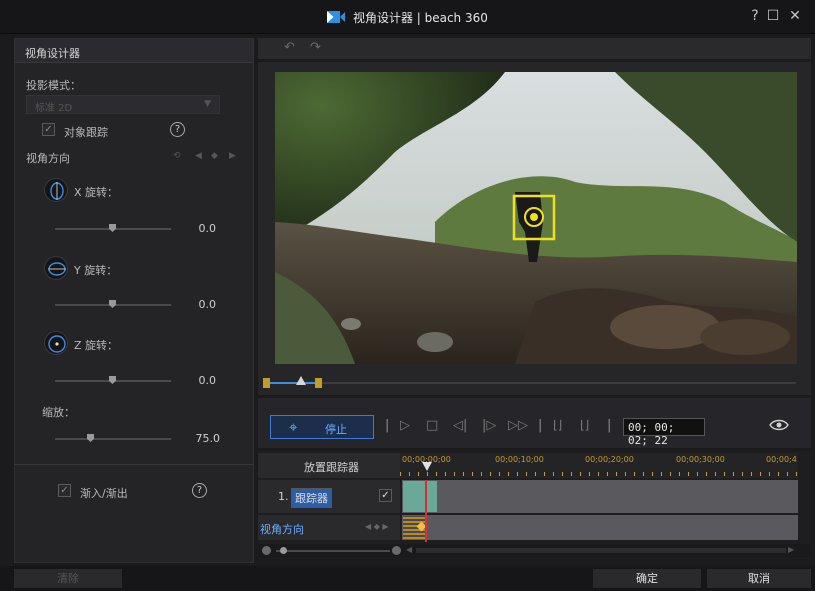  What do you see at coordinates (779, 425) in the screenshot?
I see `preview-view-icon` at bounding box center [779, 425].